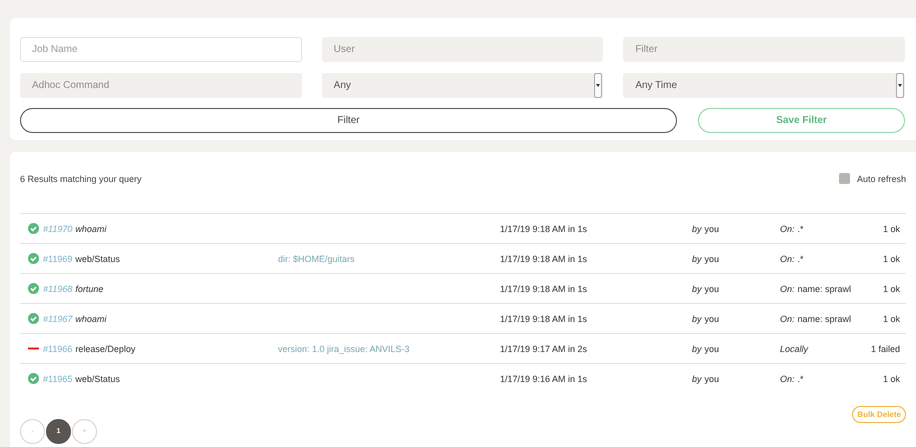  I want to click on node-label: Locally, so click(794, 349).